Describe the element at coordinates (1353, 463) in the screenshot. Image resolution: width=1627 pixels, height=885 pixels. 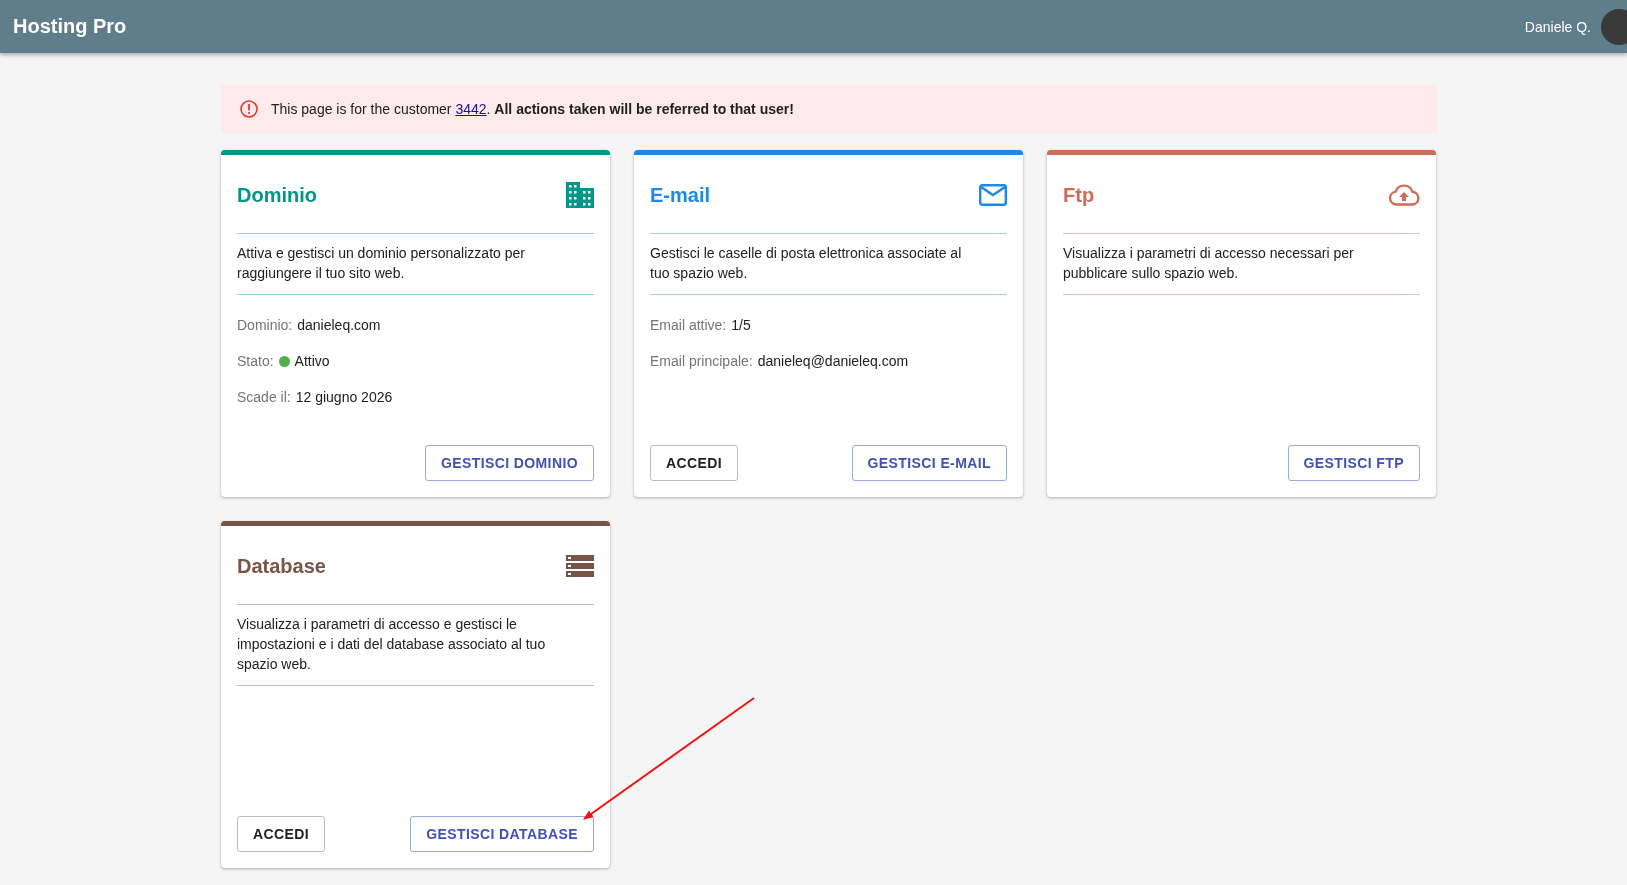
I see `manage-button: GESTISCI FTP` at that location.